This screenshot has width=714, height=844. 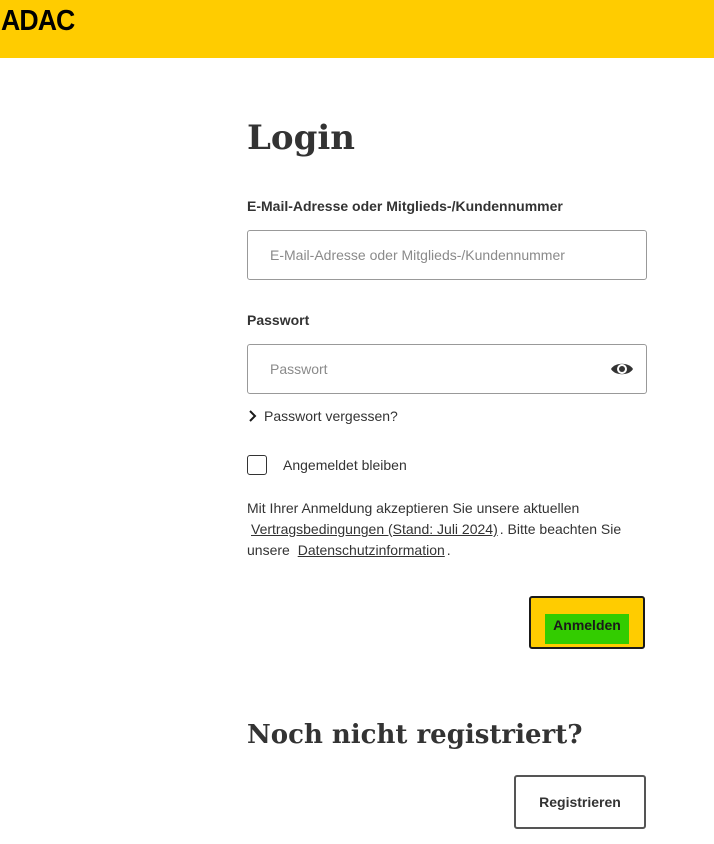 I want to click on adac-logo: ADAC, so click(x=38, y=21).